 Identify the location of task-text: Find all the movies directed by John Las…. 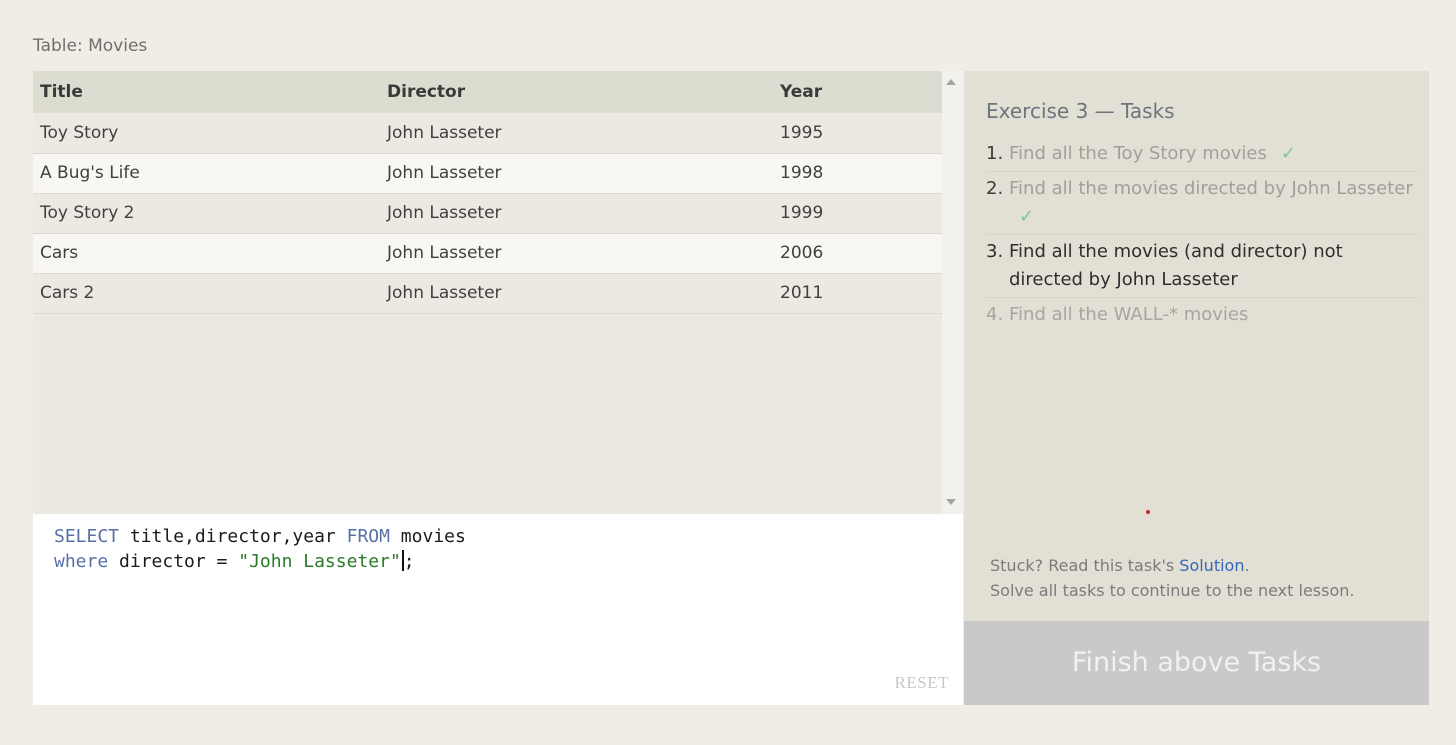
(1211, 188).